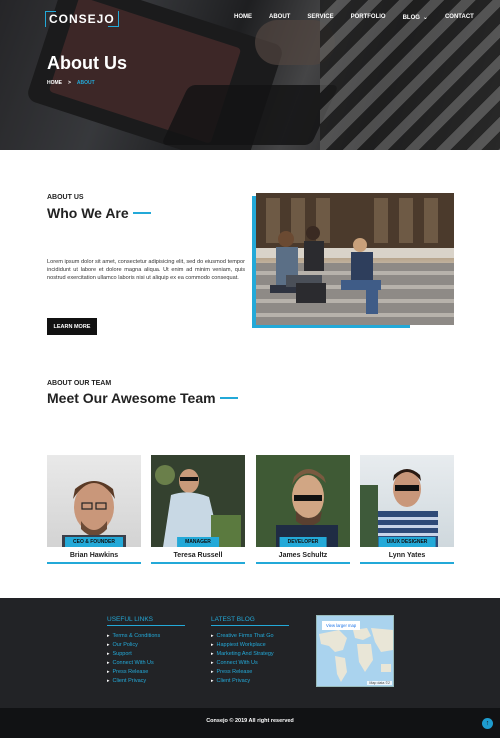 The height and width of the screenshot is (738, 500). I want to click on nav-blog-label: BLOG, so click(411, 18).